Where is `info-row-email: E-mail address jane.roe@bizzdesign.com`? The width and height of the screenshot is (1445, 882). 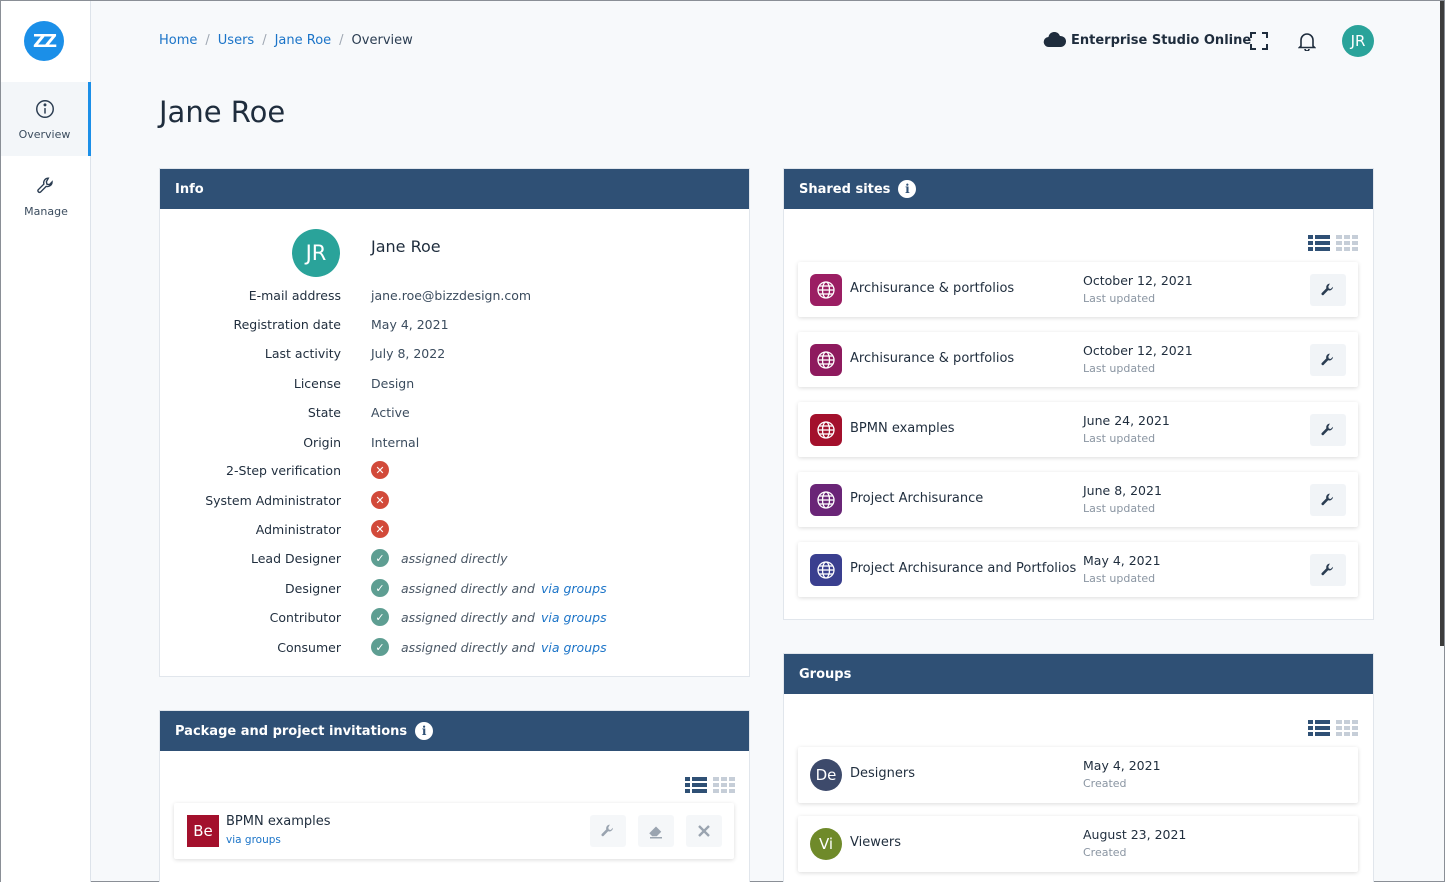 info-row-email: E-mail address jane.roe@bizzdesign.com is located at coordinates (455, 295).